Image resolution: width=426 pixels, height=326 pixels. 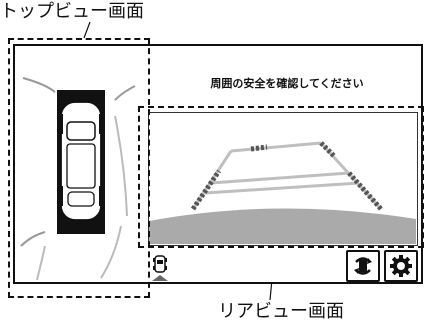 I want to click on gear-icon, so click(x=401, y=266).